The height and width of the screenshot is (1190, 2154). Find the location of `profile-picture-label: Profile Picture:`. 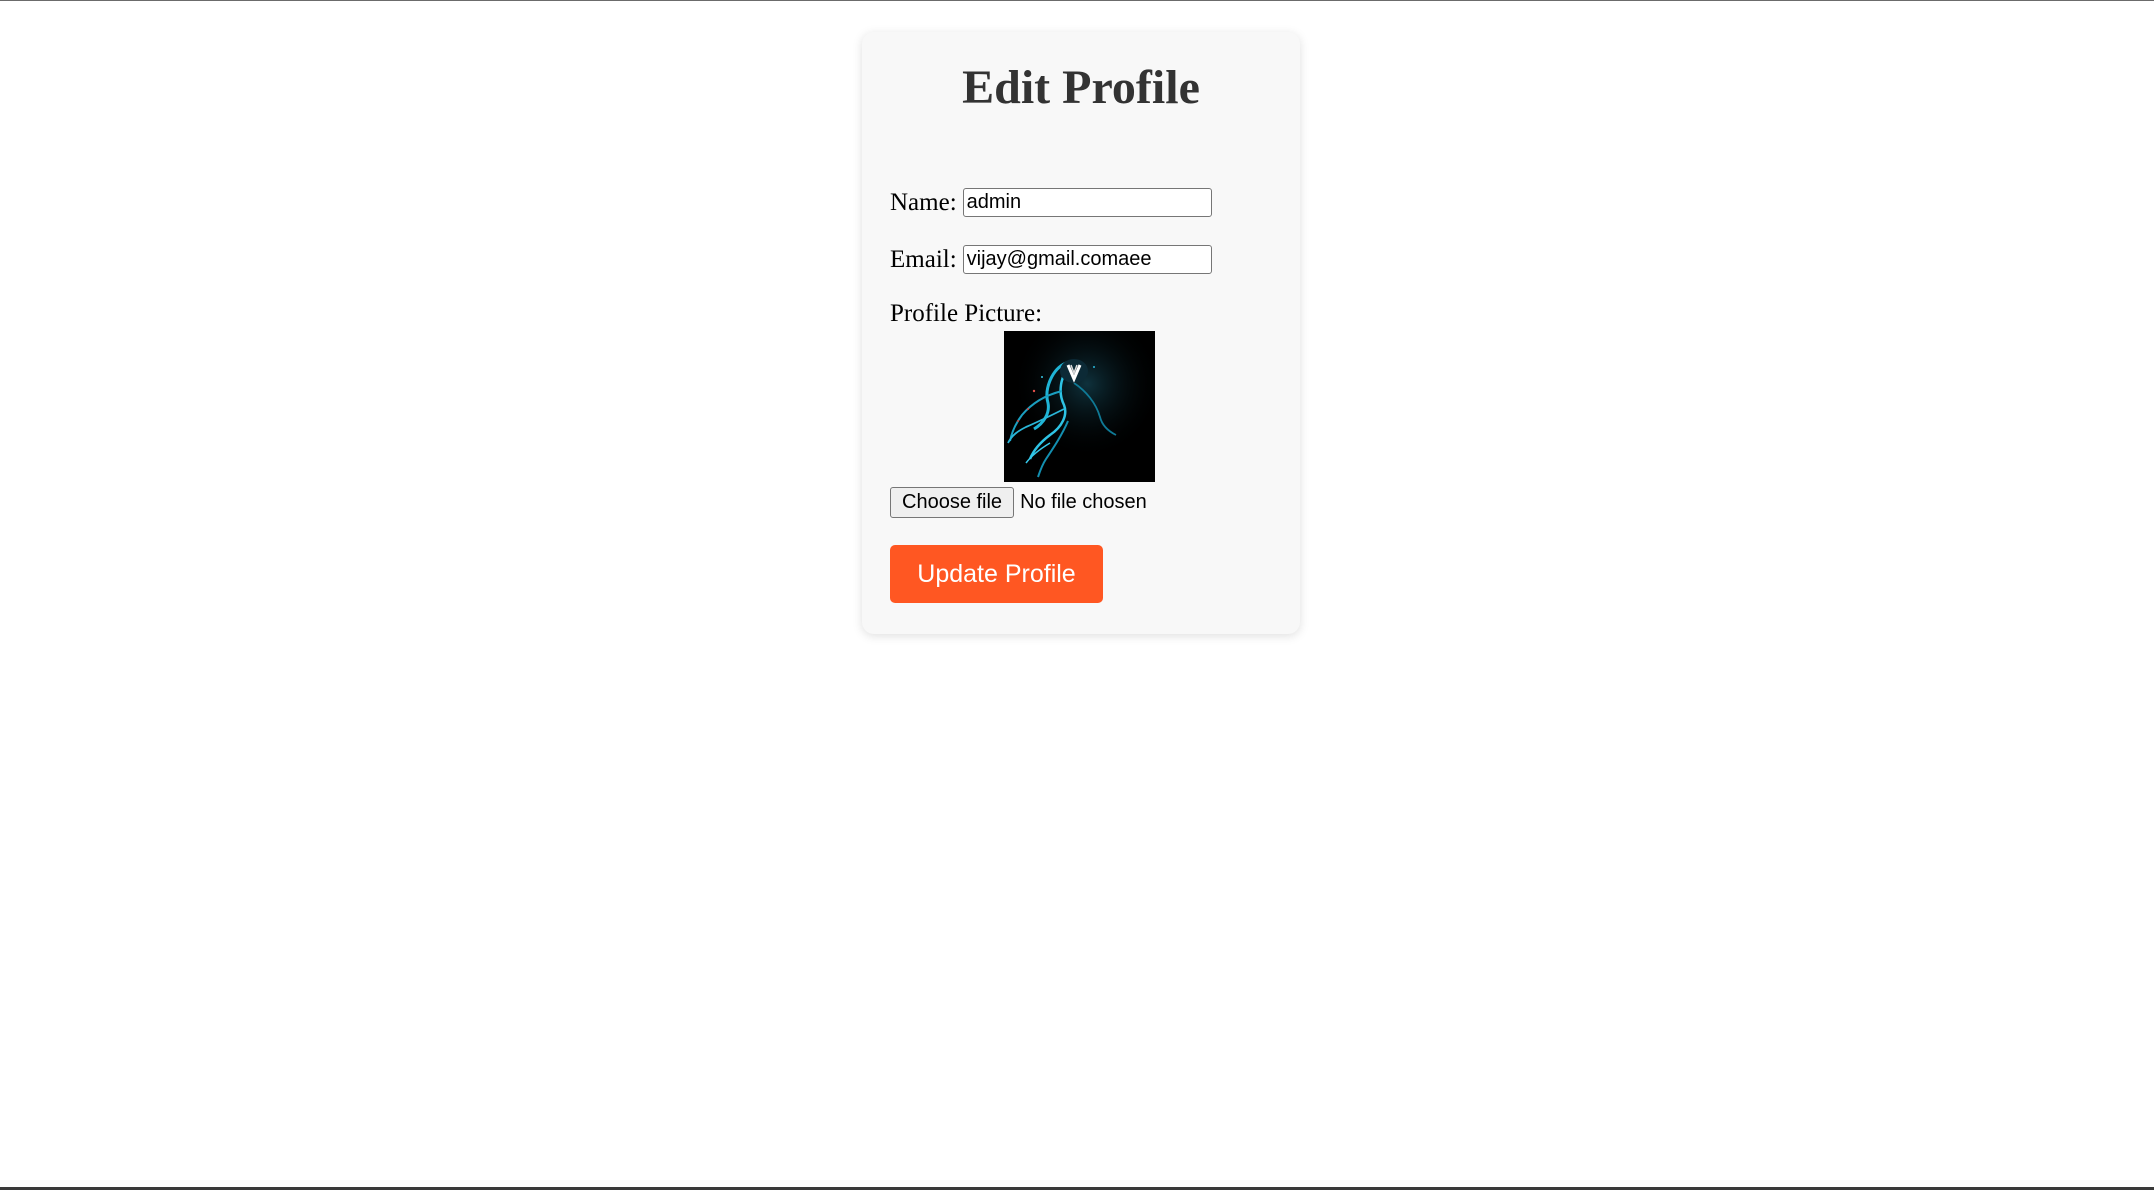

profile-picture-label: Profile Picture: is located at coordinates (966, 313).